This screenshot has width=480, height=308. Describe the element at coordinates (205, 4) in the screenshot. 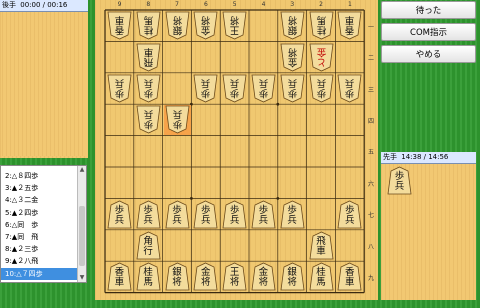

I see `file-label: 6` at that location.